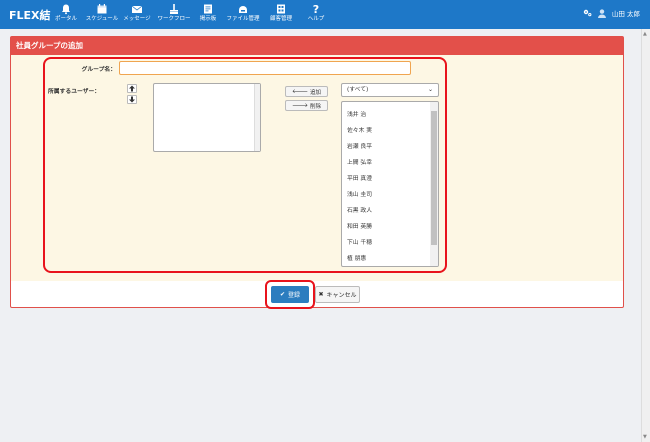 The height and width of the screenshot is (442, 650). Describe the element at coordinates (137, 9) in the screenshot. I see `envelope-icon` at that location.